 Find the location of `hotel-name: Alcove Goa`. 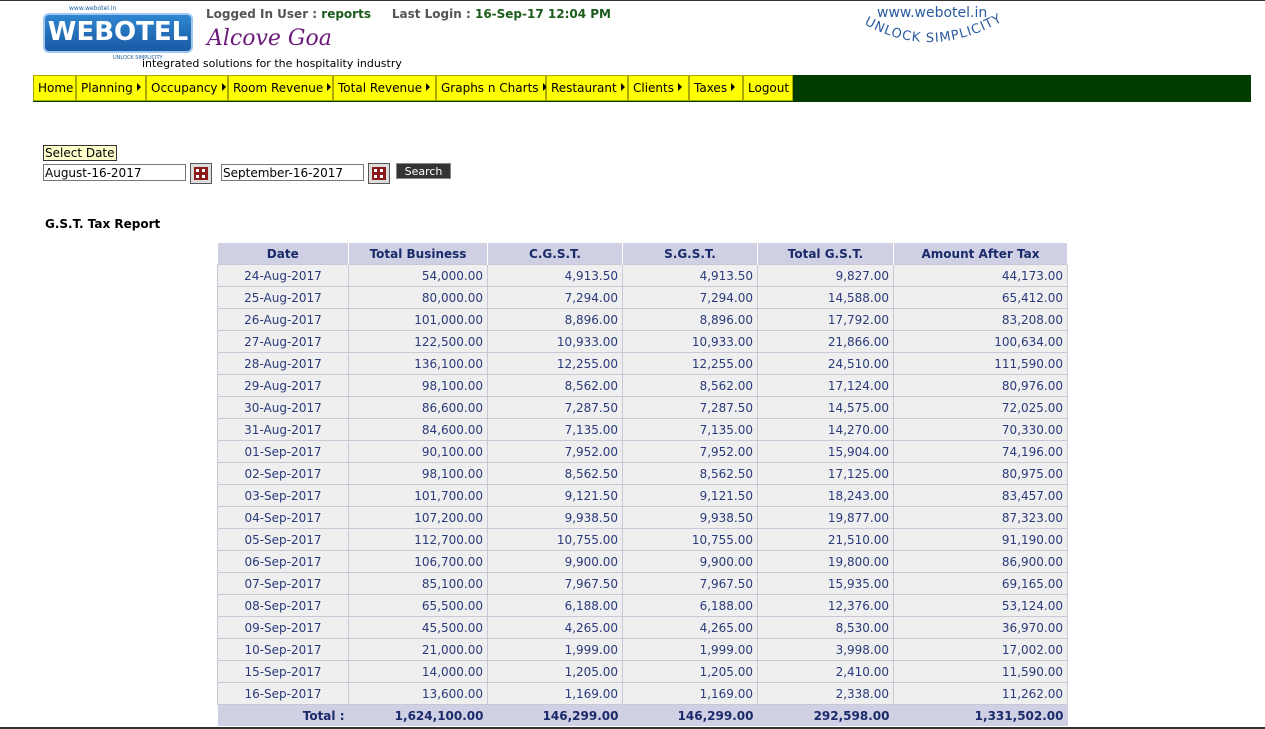

hotel-name: Alcove Goa is located at coordinates (269, 38).